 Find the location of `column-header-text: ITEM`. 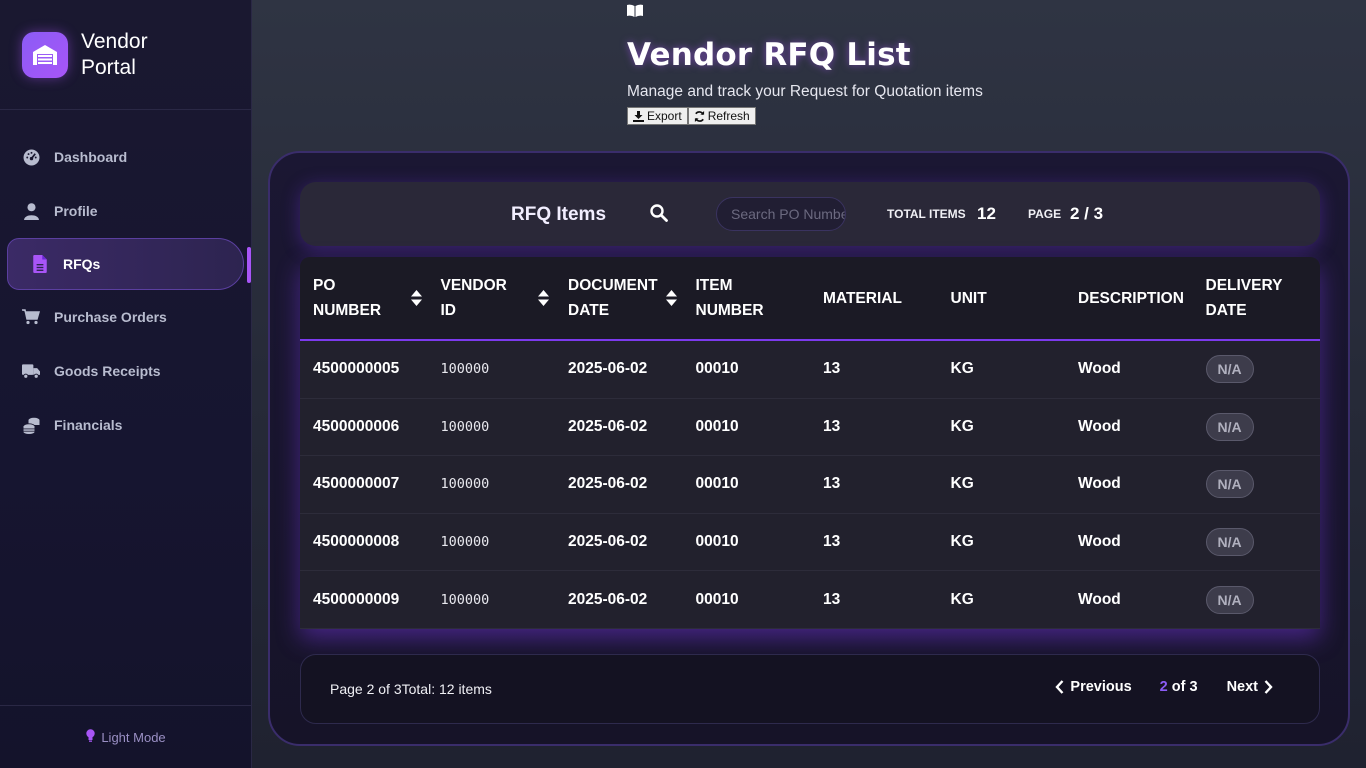

column-header-text: ITEM is located at coordinates (714, 285).